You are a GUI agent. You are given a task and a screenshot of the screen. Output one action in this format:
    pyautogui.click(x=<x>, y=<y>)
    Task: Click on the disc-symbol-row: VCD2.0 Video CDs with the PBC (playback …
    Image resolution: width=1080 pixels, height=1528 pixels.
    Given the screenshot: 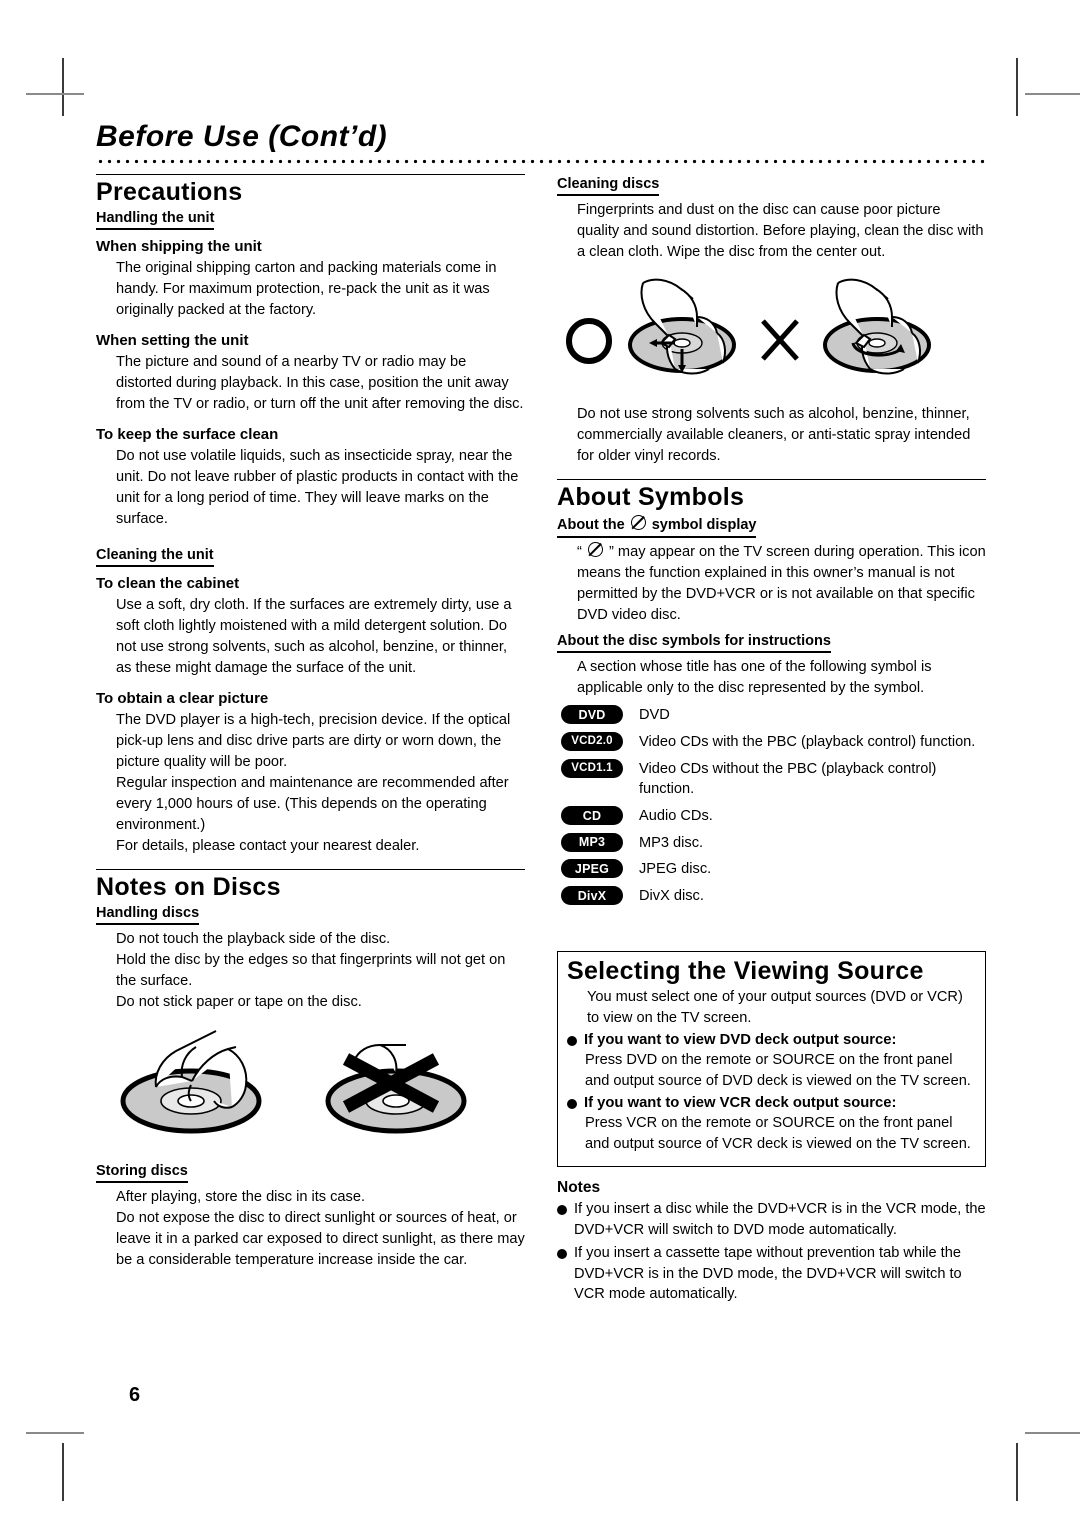 What is the action you would take?
    pyautogui.click(x=773, y=741)
    